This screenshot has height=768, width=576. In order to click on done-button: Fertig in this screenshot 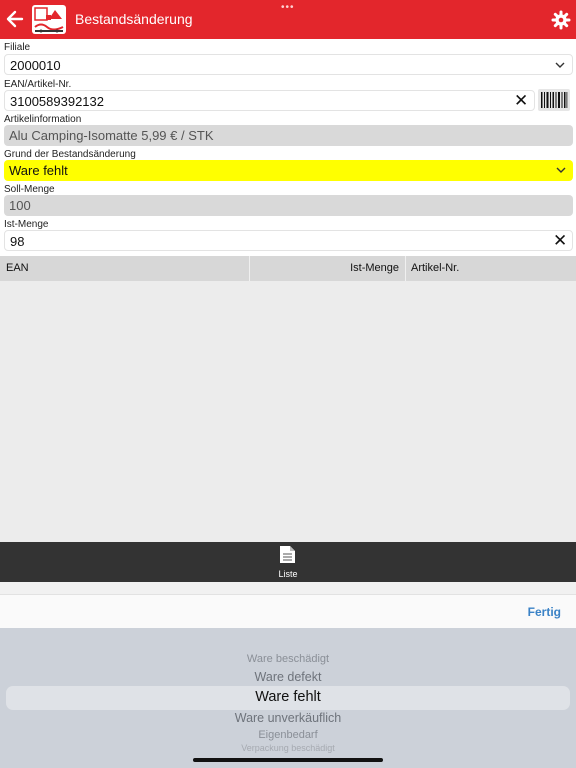, I will do `click(544, 612)`.